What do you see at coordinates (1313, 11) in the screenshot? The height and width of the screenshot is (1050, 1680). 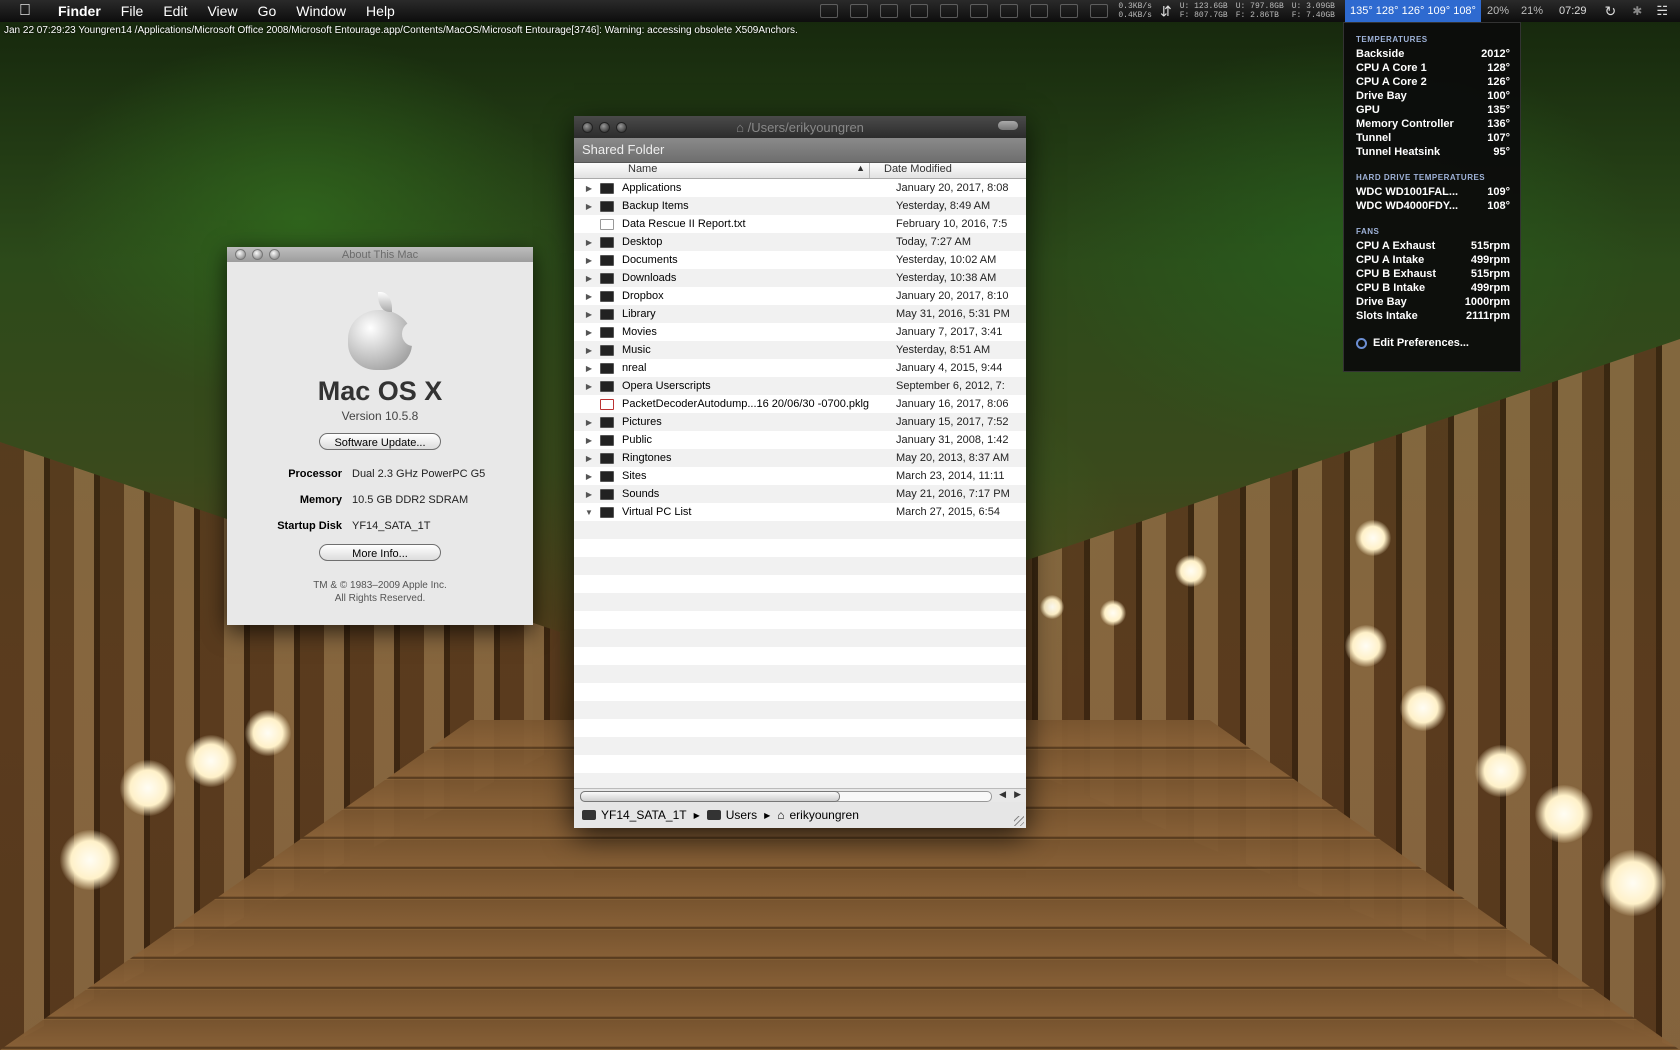 I see `disk-usage-readout-3: U: 3.09GB F: 7.40GB` at bounding box center [1313, 11].